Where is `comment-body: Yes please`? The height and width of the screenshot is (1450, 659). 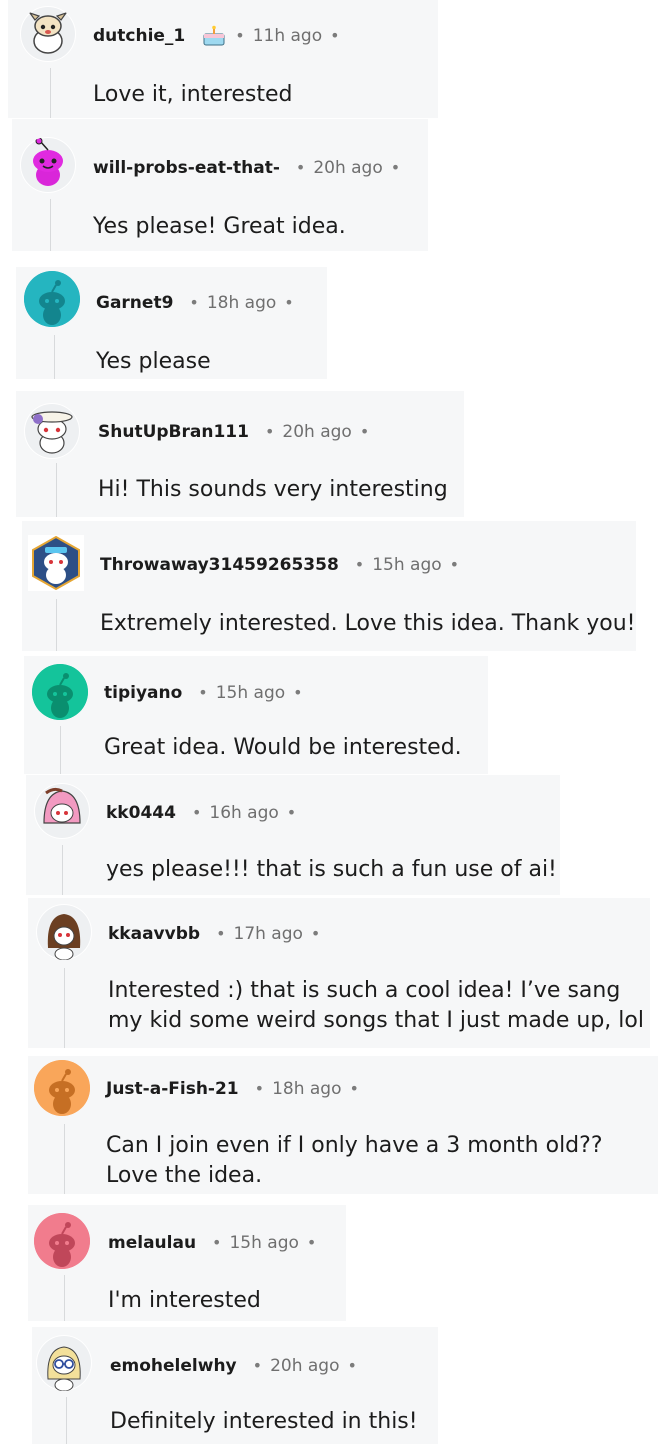
comment-body: Yes please is located at coordinates (153, 361).